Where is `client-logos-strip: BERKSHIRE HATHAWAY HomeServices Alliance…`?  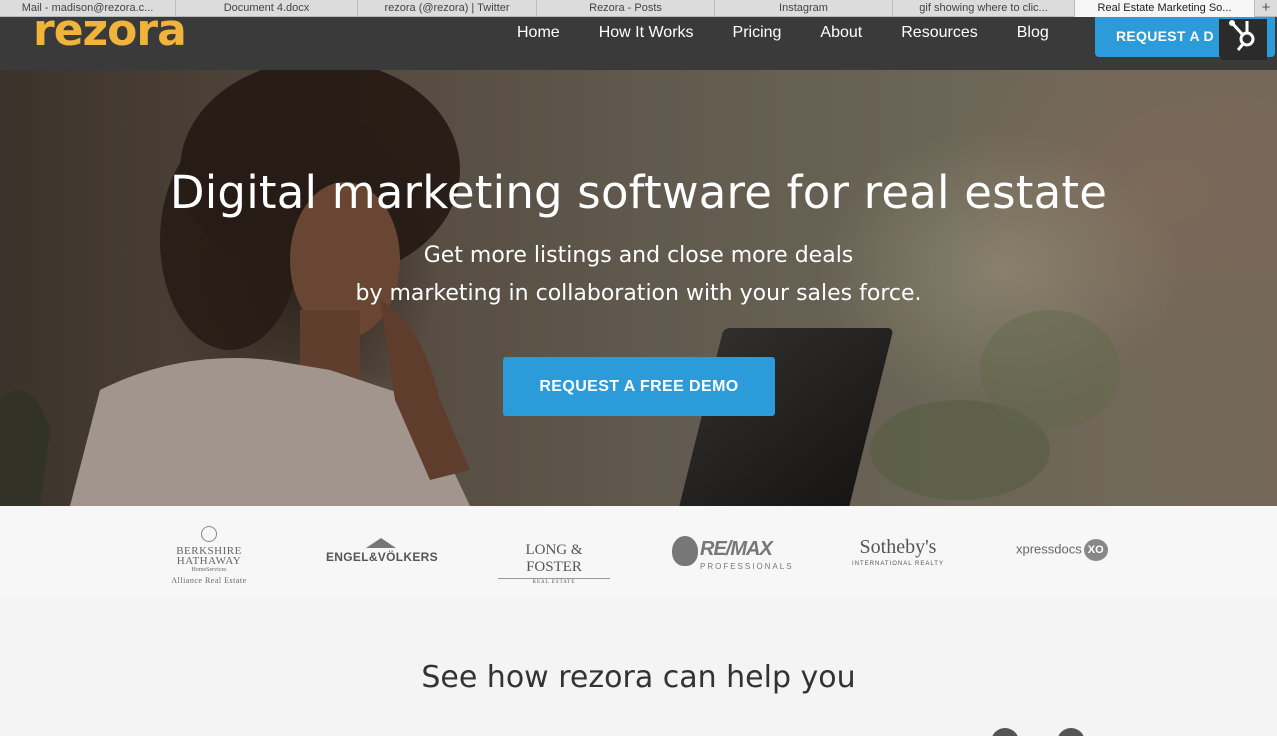
client-logos-strip: BERKSHIRE HATHAWAY HomeServices Alliance… is located at coordinates (638, 552).